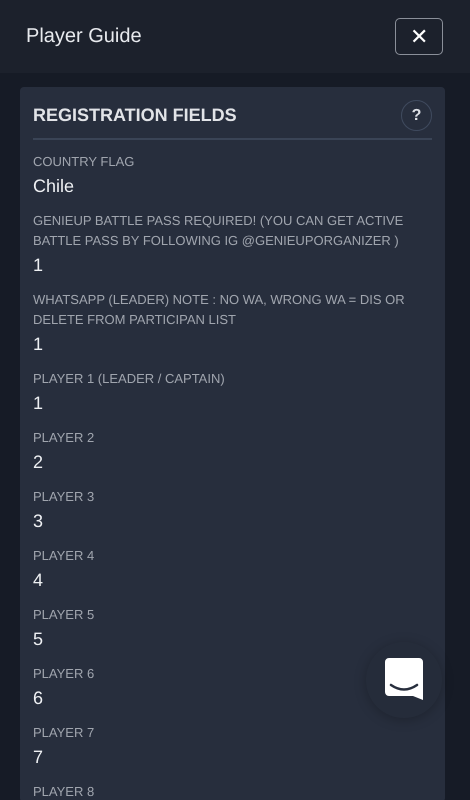 The width and height of the screenshot is (470, 800). I want to click on field-value: 3, so click(38, 521).